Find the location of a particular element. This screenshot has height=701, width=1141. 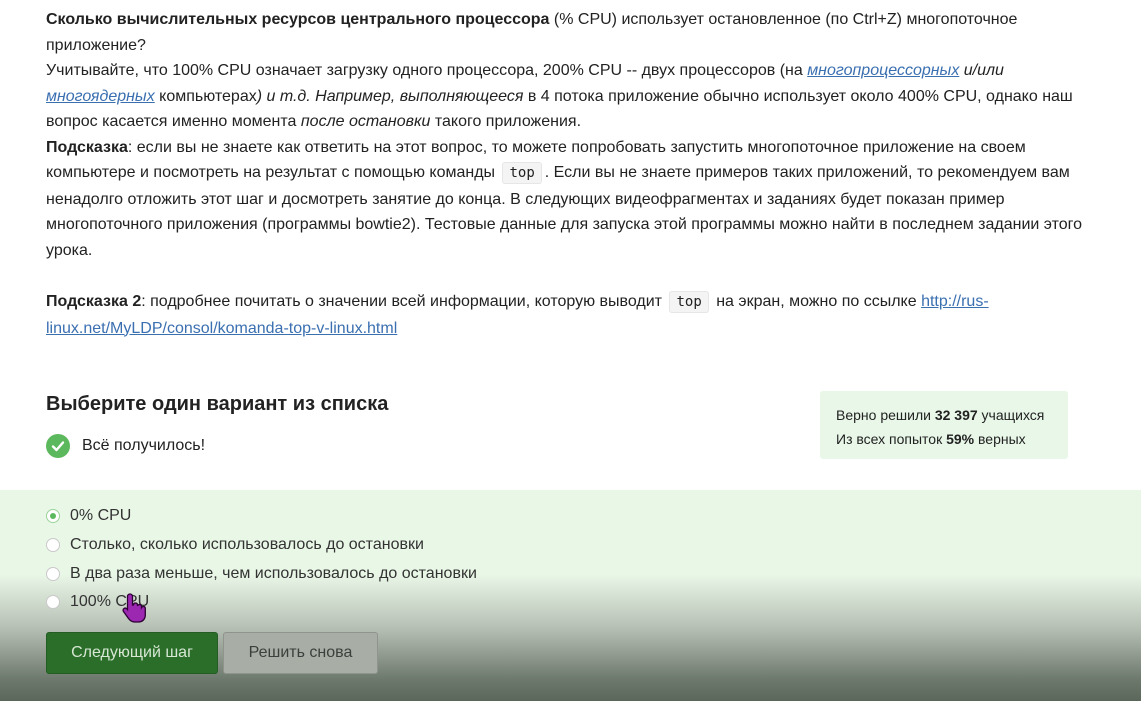

link-multiprocessor: многопроцессорных is located at coordinates (883, 70).